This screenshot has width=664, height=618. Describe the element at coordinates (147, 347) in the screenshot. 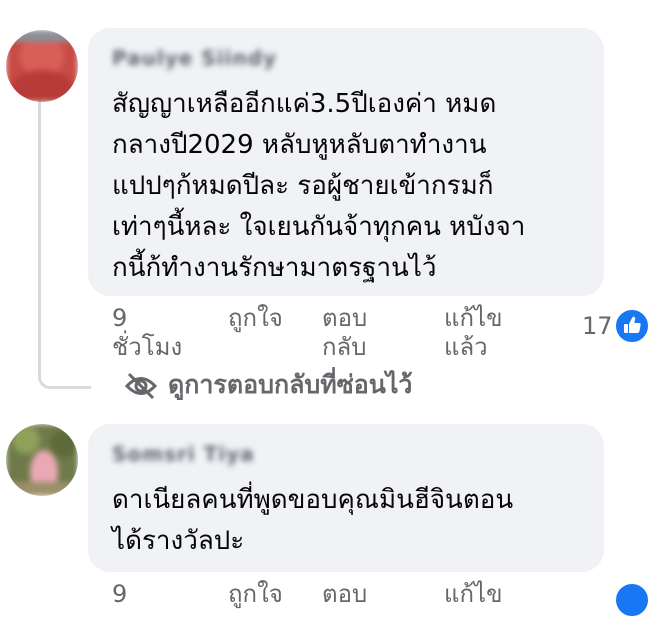

I see `timestamp-unit: ชั่วโมง` at that location.